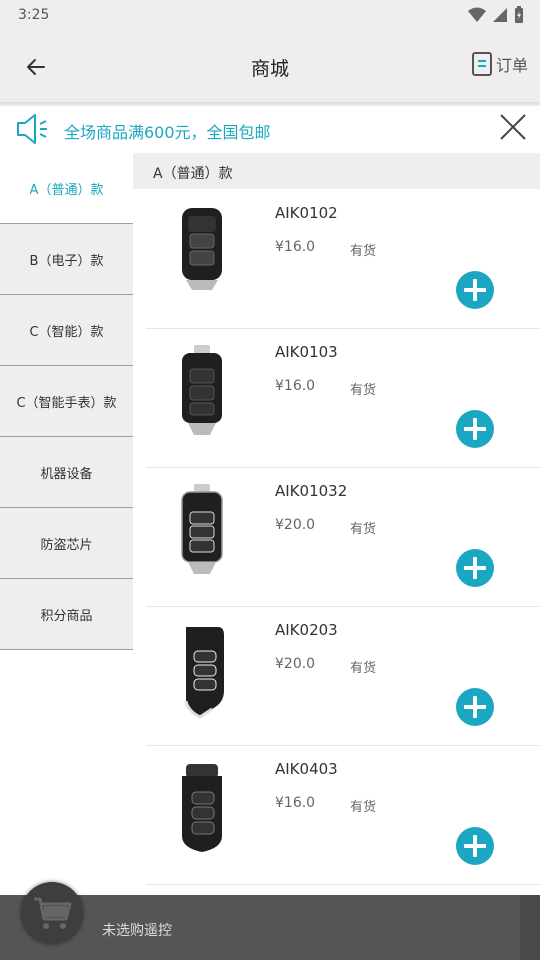 Image resolution: width=540 pixels, height=960 pixels. Describe the element at coordinates (306, 630) in the screenshot. I see `product-name: AIK0203` at that location.